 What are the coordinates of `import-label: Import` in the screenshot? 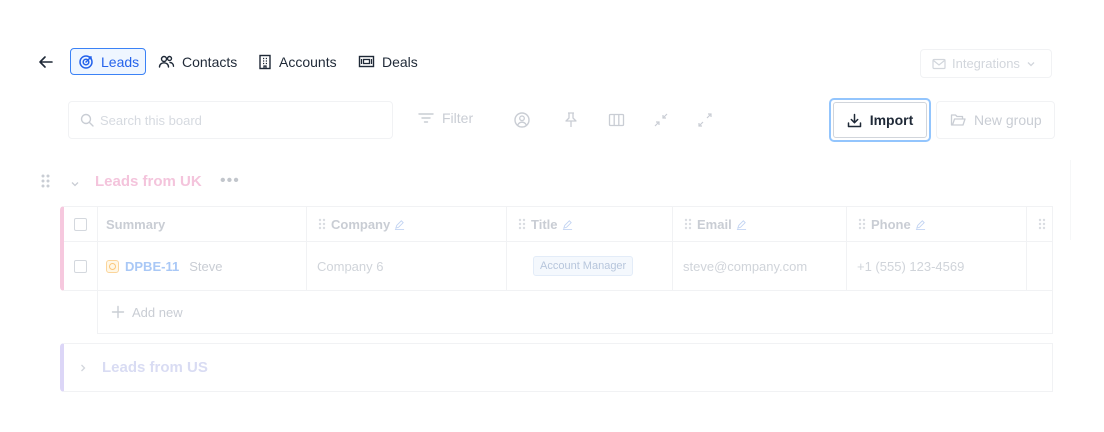 It's located at (891, 120).